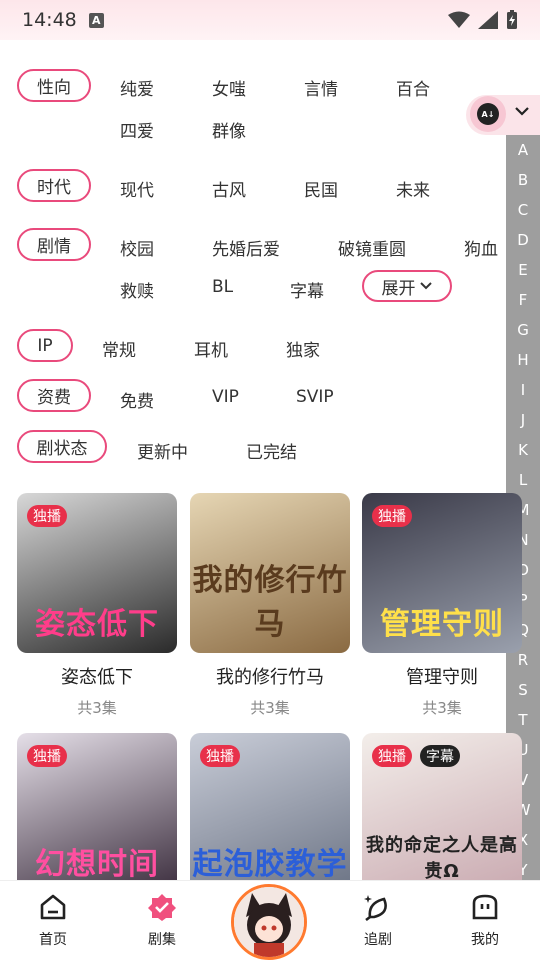  What do you see at coordinates (53, 921) in the screenshot?
I see `nav-home: 首页` at bounding box center [53, 921].